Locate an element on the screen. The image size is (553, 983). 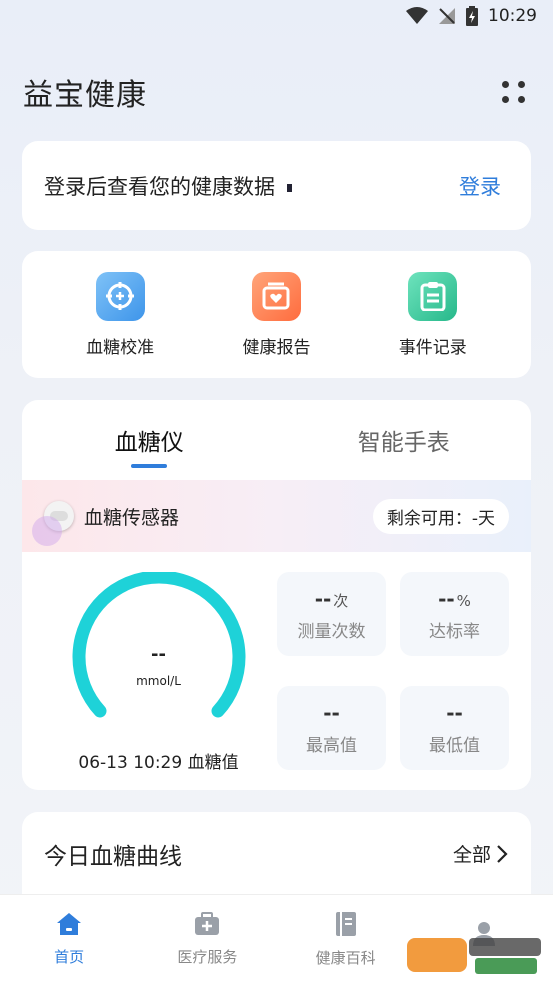
decorative-bubble is located at coordinates (47, 531).